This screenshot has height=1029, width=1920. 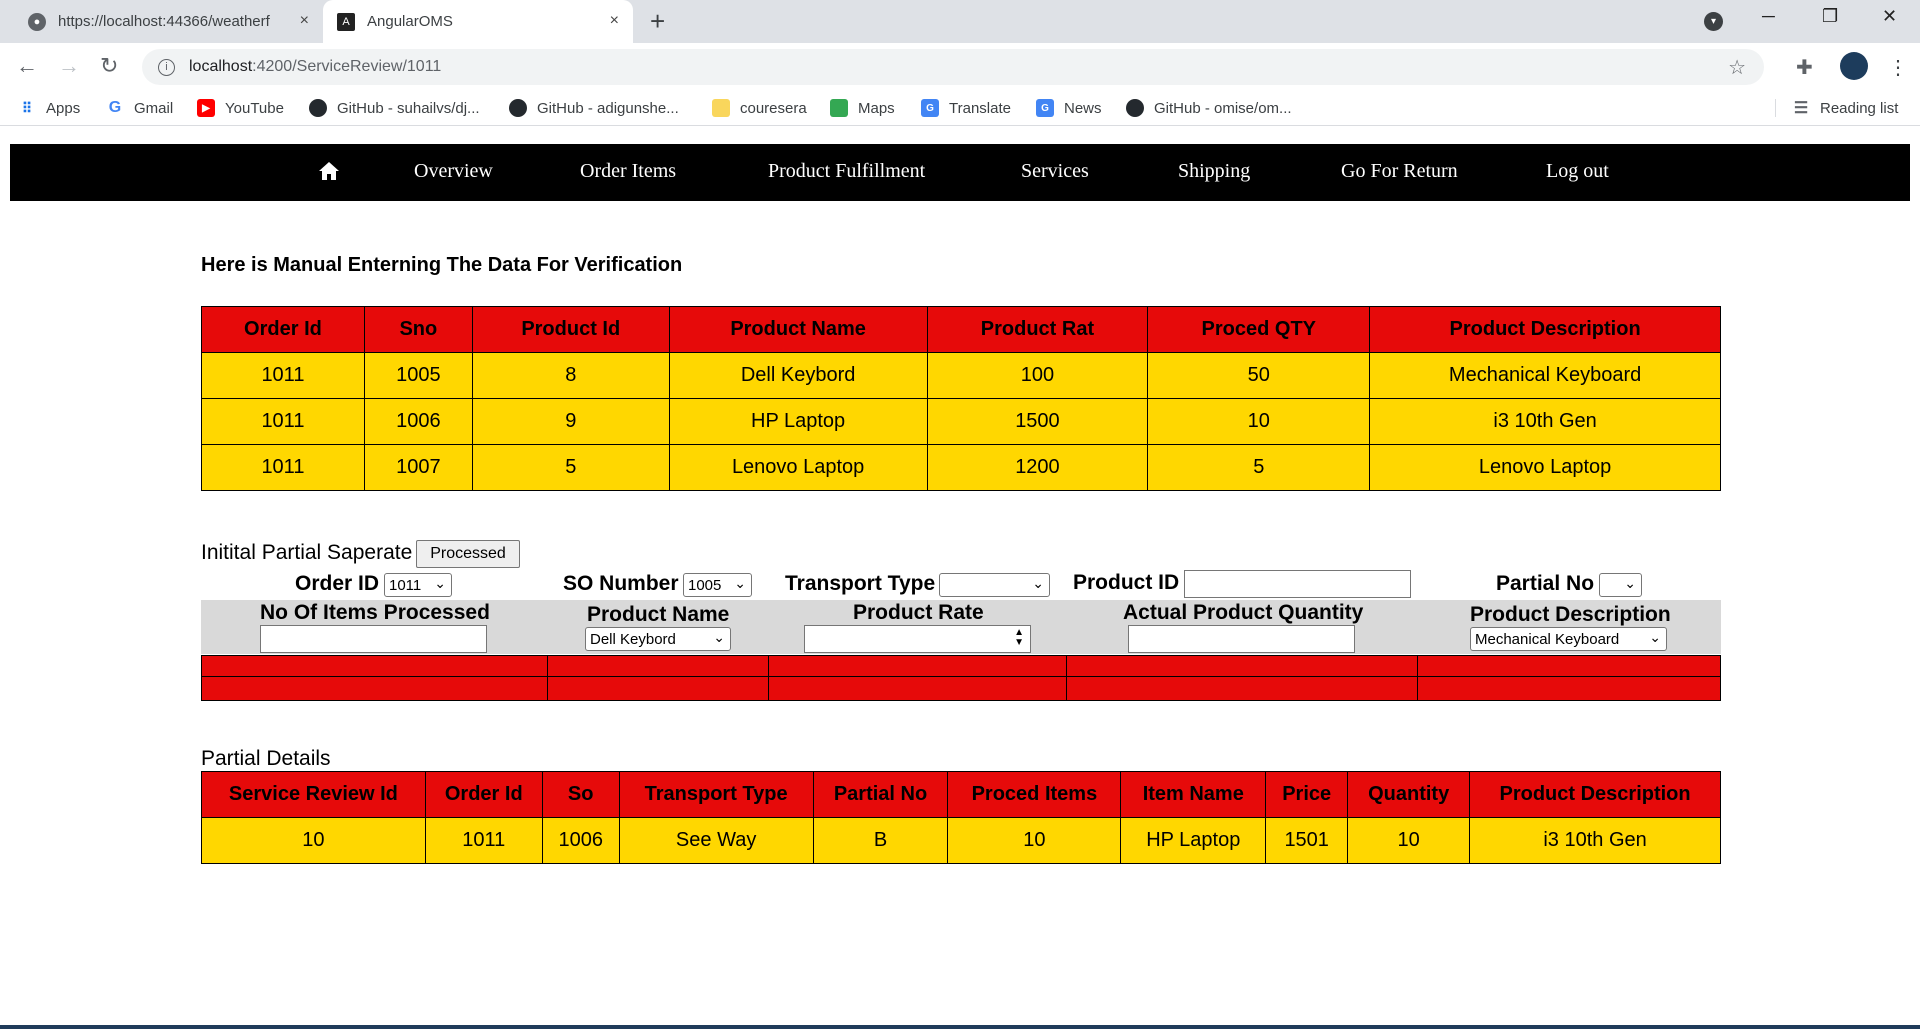 What do you see at coordinates (1055, 171) in the screenshot?
I see `nav-services: Services` at bounding box center [1055, 171].